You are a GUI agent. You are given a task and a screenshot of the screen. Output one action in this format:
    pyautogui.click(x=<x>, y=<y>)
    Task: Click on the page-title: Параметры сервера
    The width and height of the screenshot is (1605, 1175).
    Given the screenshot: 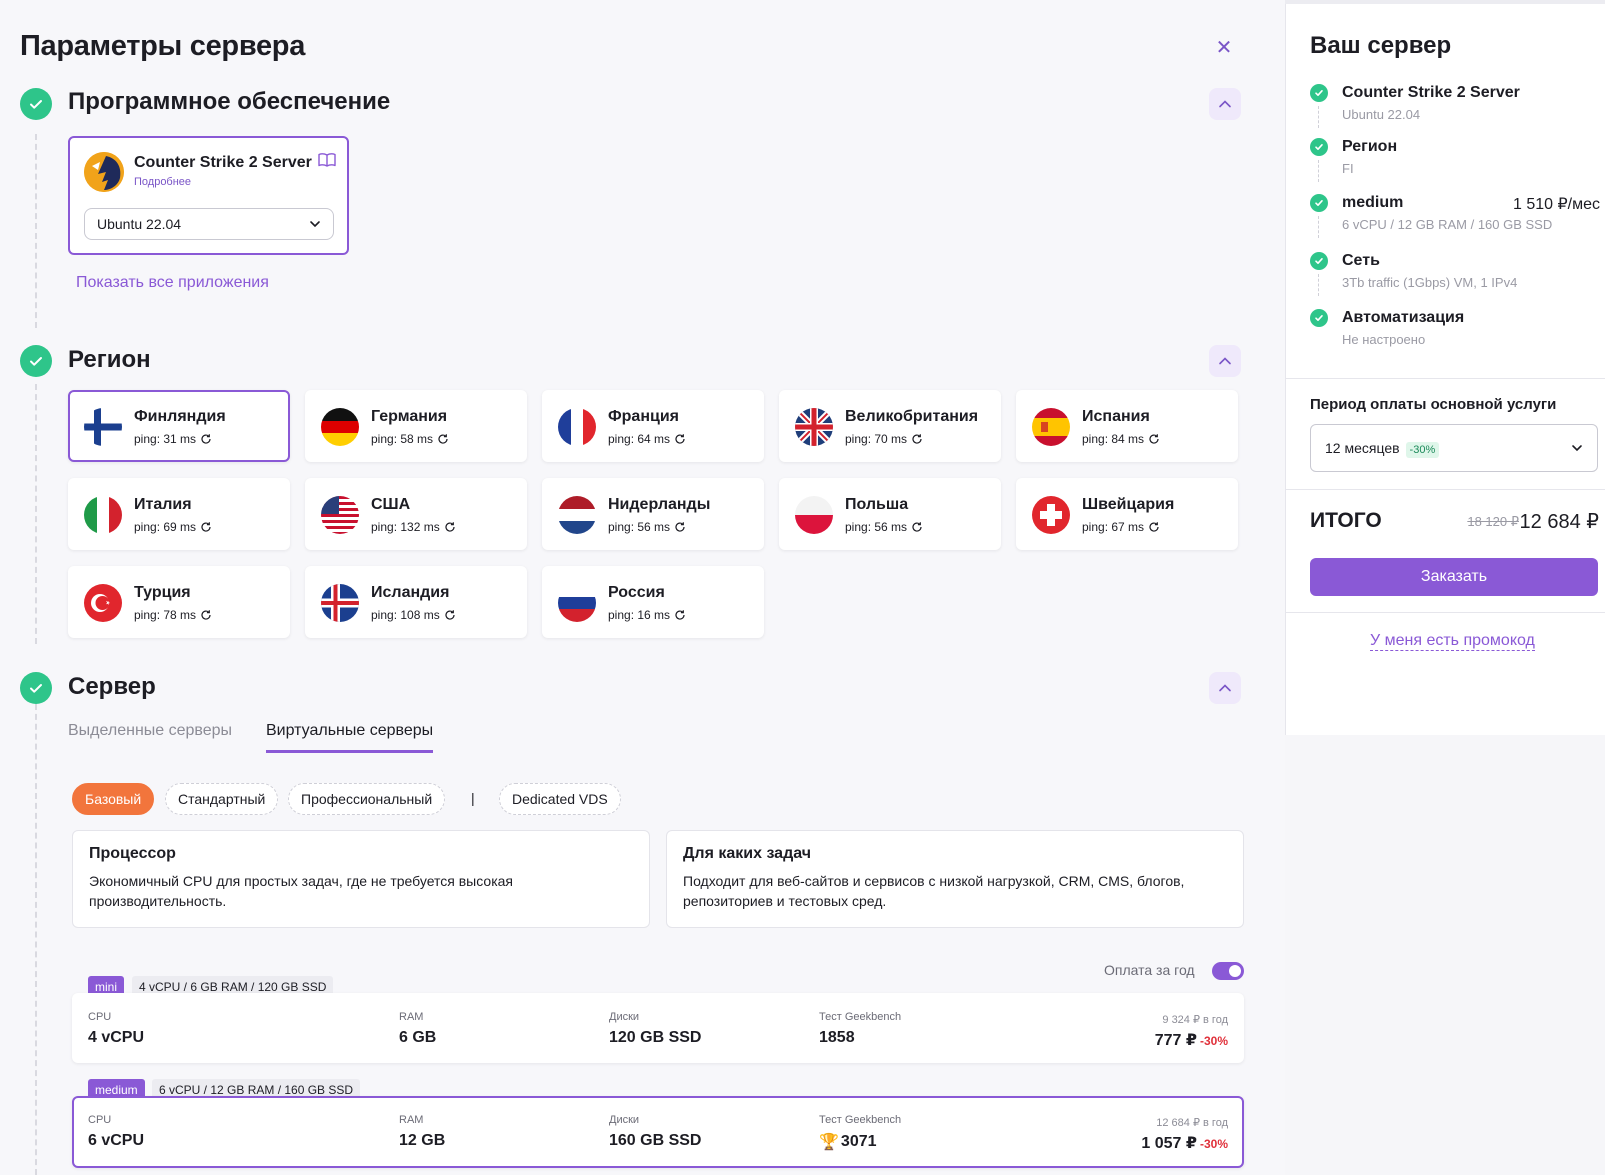 What is the action you would take?
    pyautogui.click(x=163, y=46)
    